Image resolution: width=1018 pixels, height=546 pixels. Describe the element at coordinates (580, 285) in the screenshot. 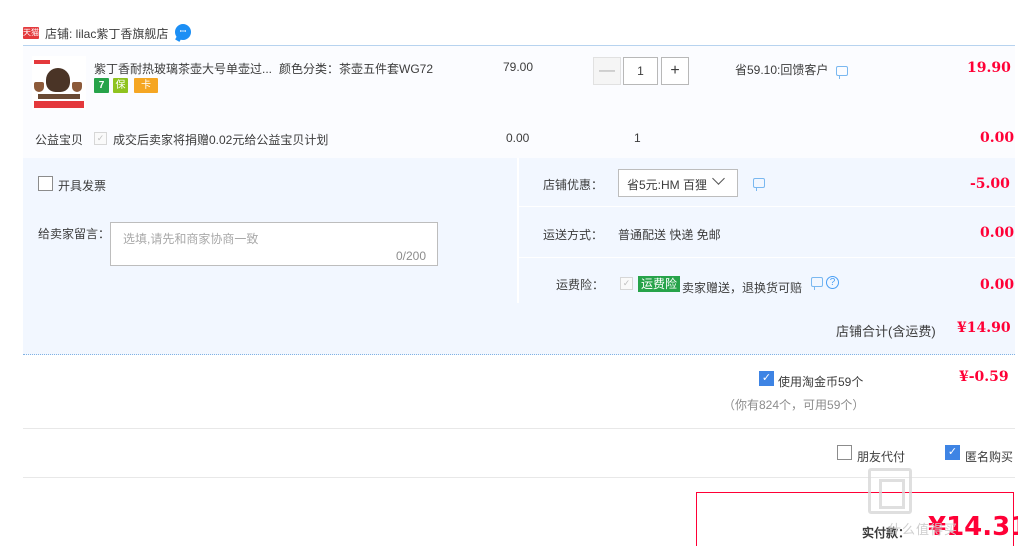

I see `insurance-label: 运费险：` at that location.